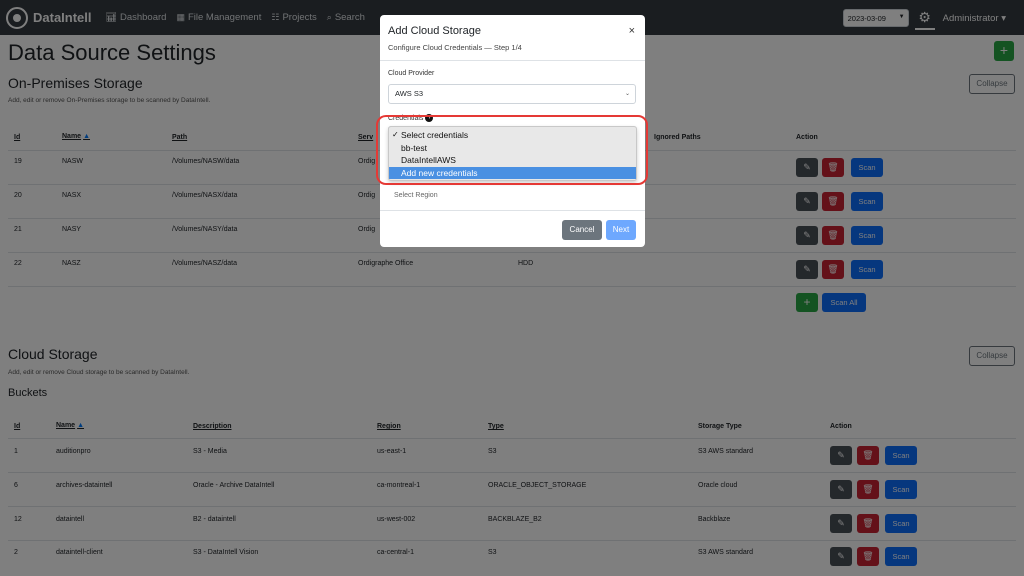  What do you see at coordinates (582, 230) in the screenshot?
I see `cancel-button: Cancel` at bounding box center [582, 230].